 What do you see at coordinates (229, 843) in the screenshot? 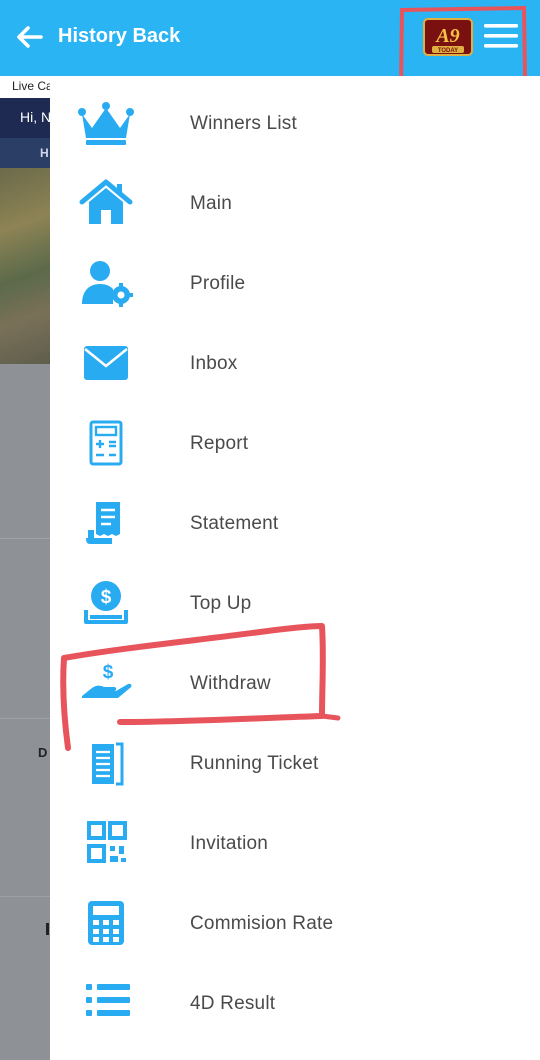
I see `menu-label: Invitation` at bounding box center [229, 843].